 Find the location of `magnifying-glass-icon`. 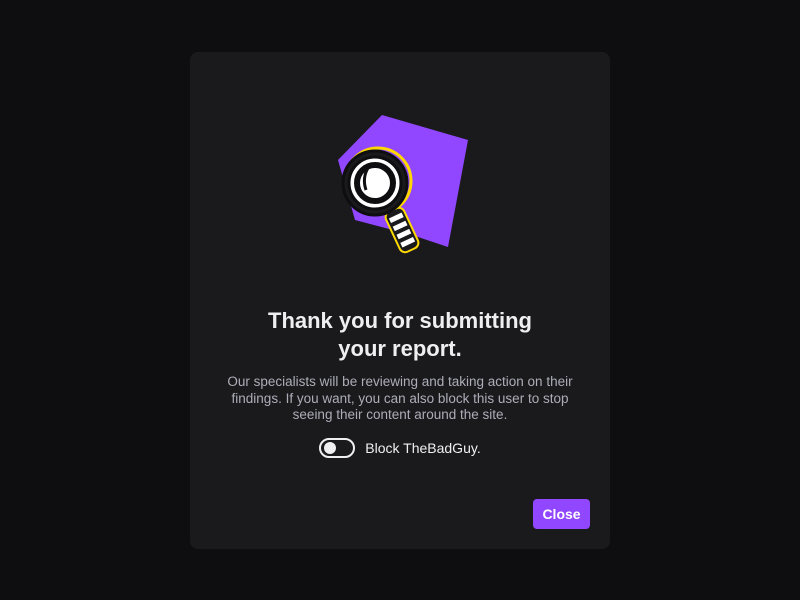

magnifying-glass-icon is located at coordinates (403, 184).